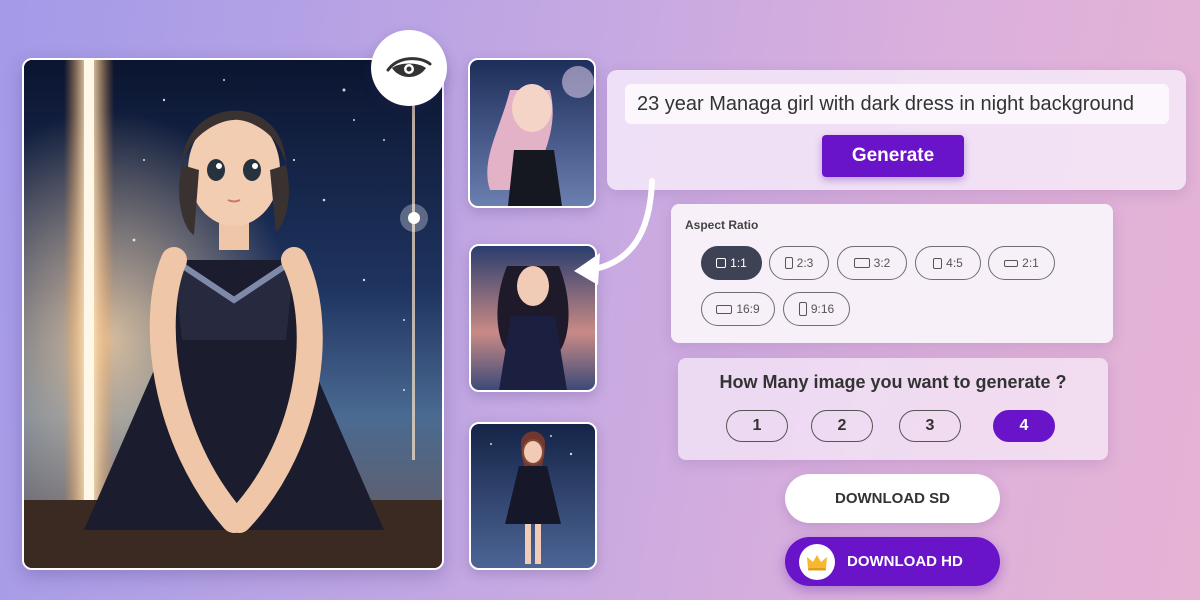  Describe the element at coordinates (861, 263) in the screenshot. I see `landscape-ratio-icon` at that location.